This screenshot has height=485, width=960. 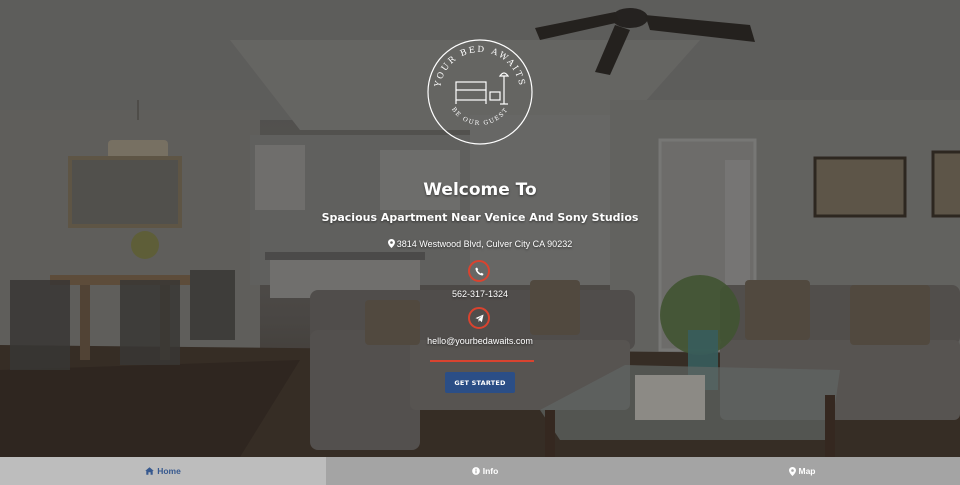 What do you see at coordinates (480, 382) in the screenshot?
I see `get-started-button: GET STARTED` at bounding box center [480, 382].